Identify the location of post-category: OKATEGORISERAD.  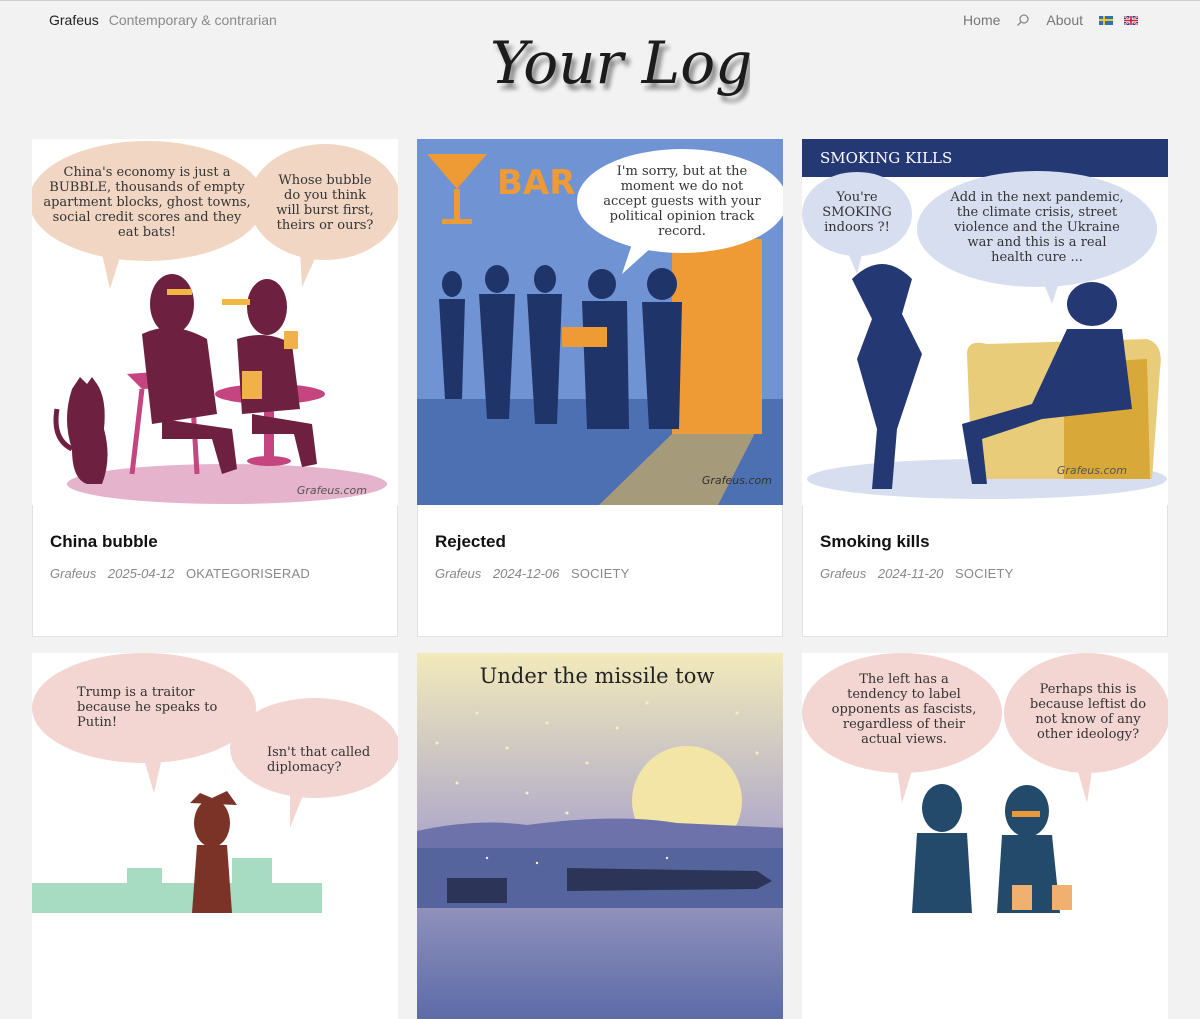
(248, 573).